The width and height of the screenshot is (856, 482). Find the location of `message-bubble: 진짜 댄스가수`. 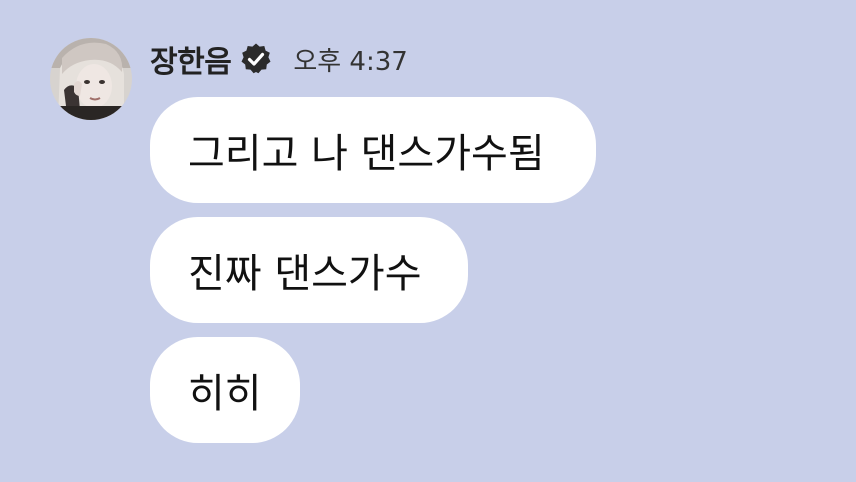

message-bubble: 진짜 댄스가수 is located at coordinates (309, 270).